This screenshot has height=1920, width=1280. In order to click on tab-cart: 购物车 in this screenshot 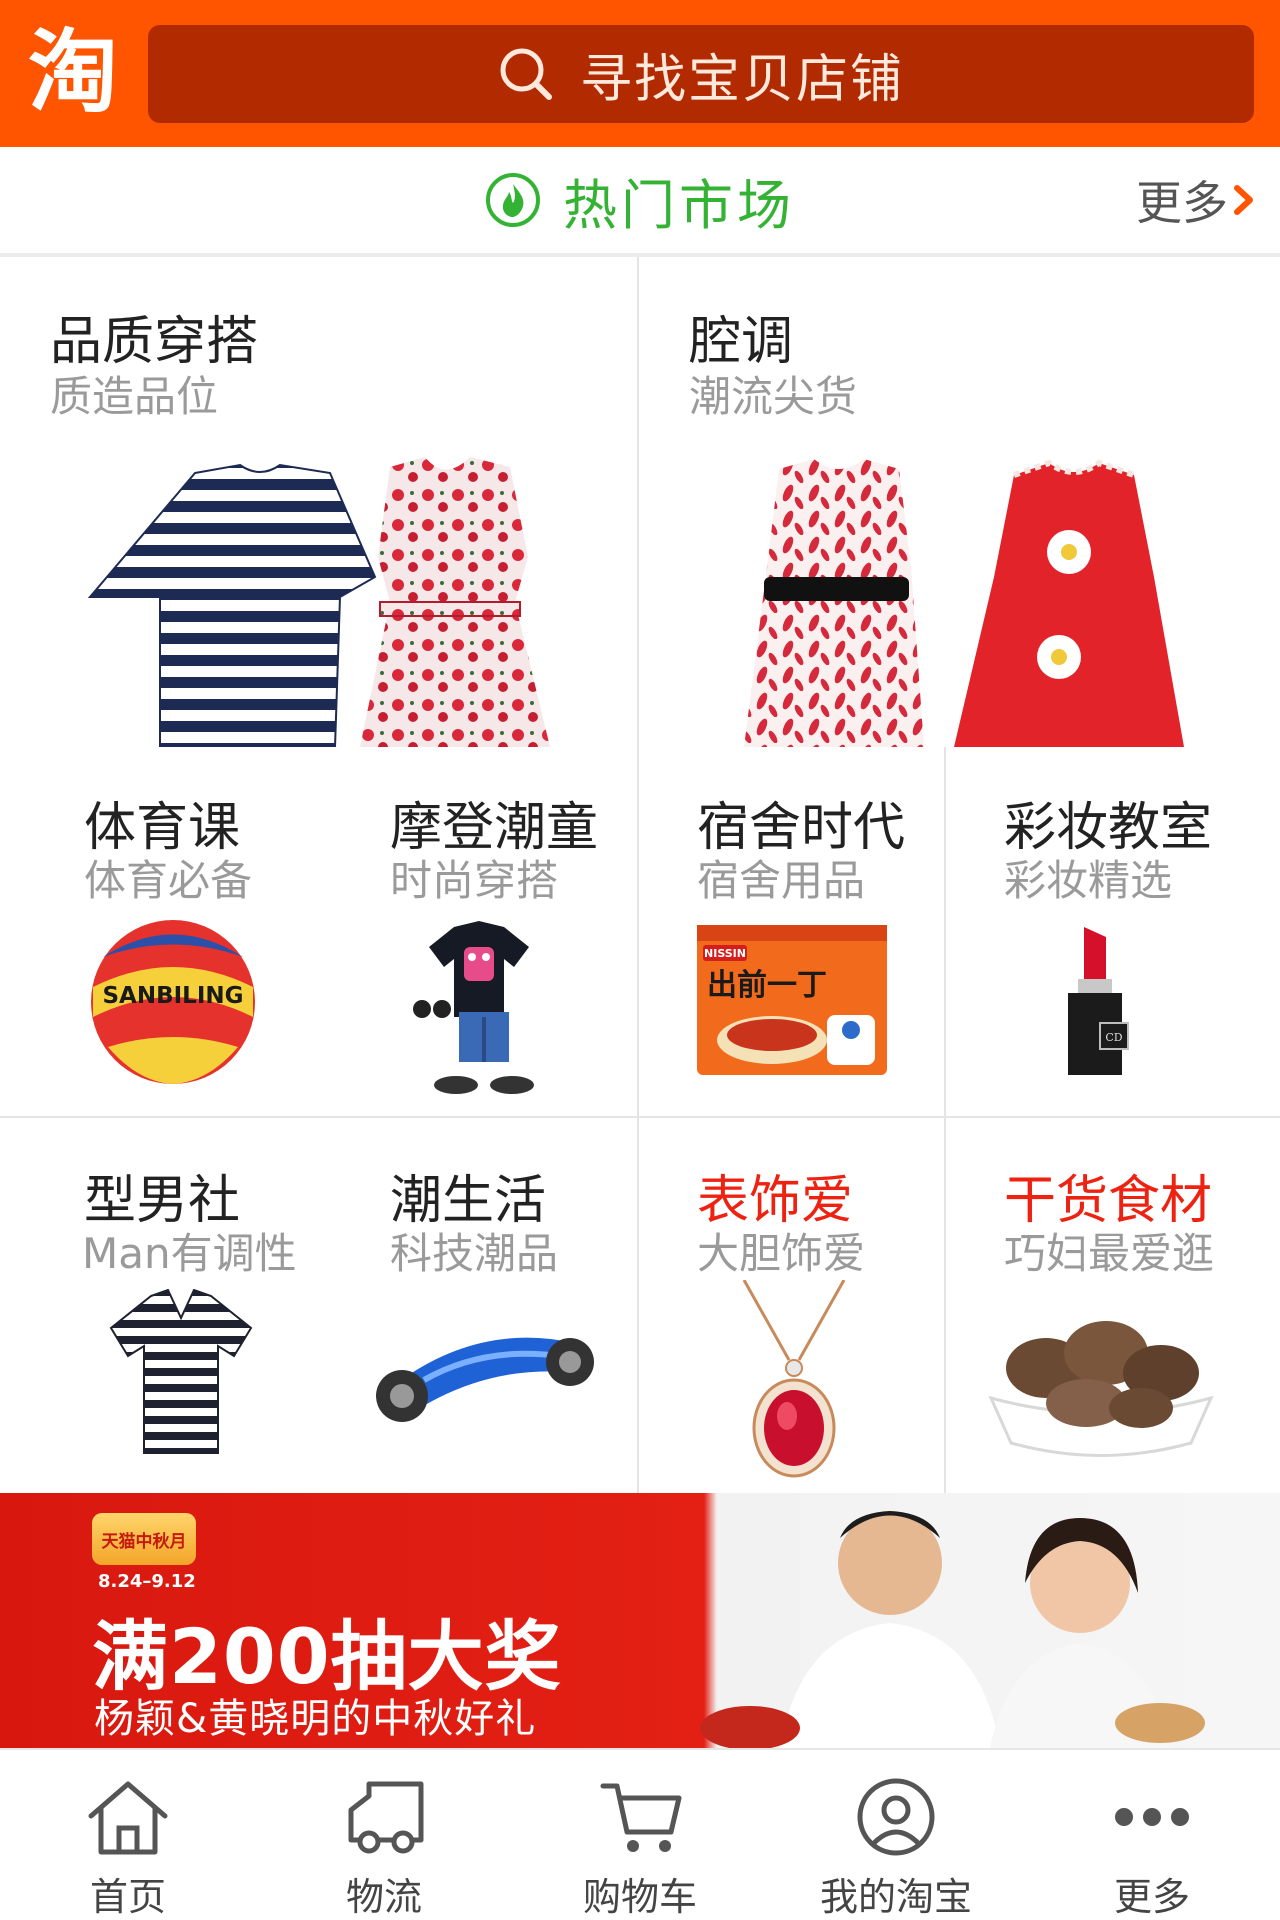, I will do `click(640, 1835)`.